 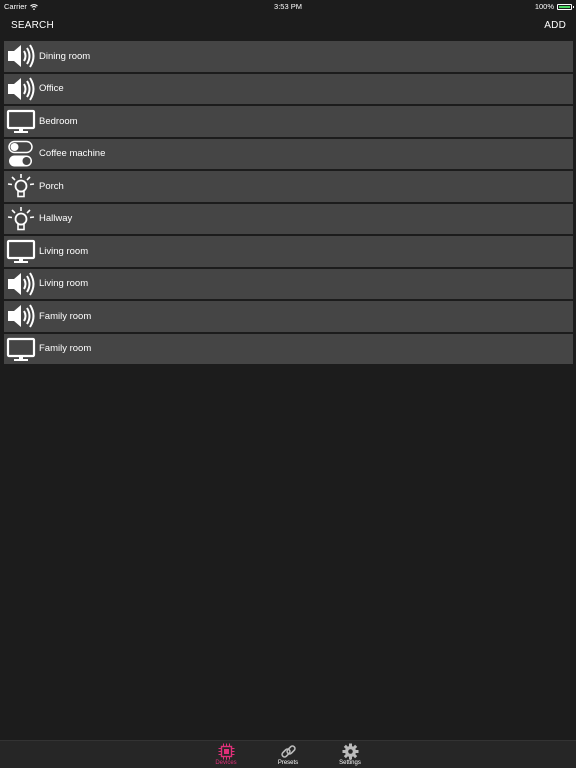 What do you see at coordinates (288, 316) in the screenshot?
I see `device-row-family-room: Family room` at bounding box center [288, 316].